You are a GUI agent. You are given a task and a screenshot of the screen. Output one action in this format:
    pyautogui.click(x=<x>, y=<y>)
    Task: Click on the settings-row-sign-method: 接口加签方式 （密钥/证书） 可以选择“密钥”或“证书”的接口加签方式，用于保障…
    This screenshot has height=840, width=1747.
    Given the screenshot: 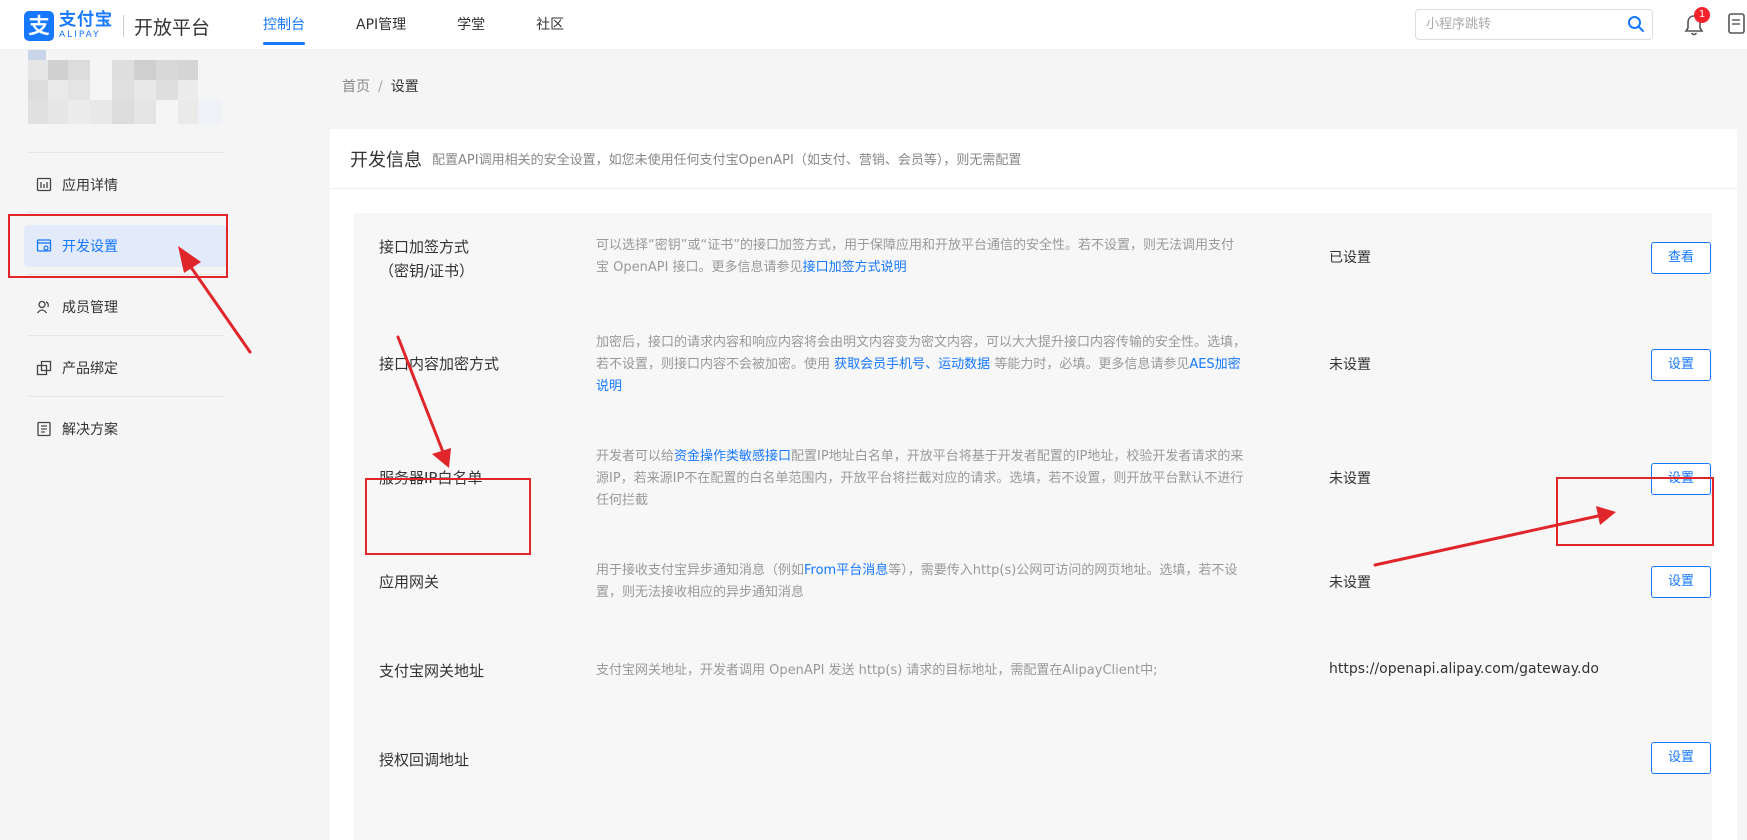 What is the action you would take?
    pyautogui.click(x=1033, y=268)
    